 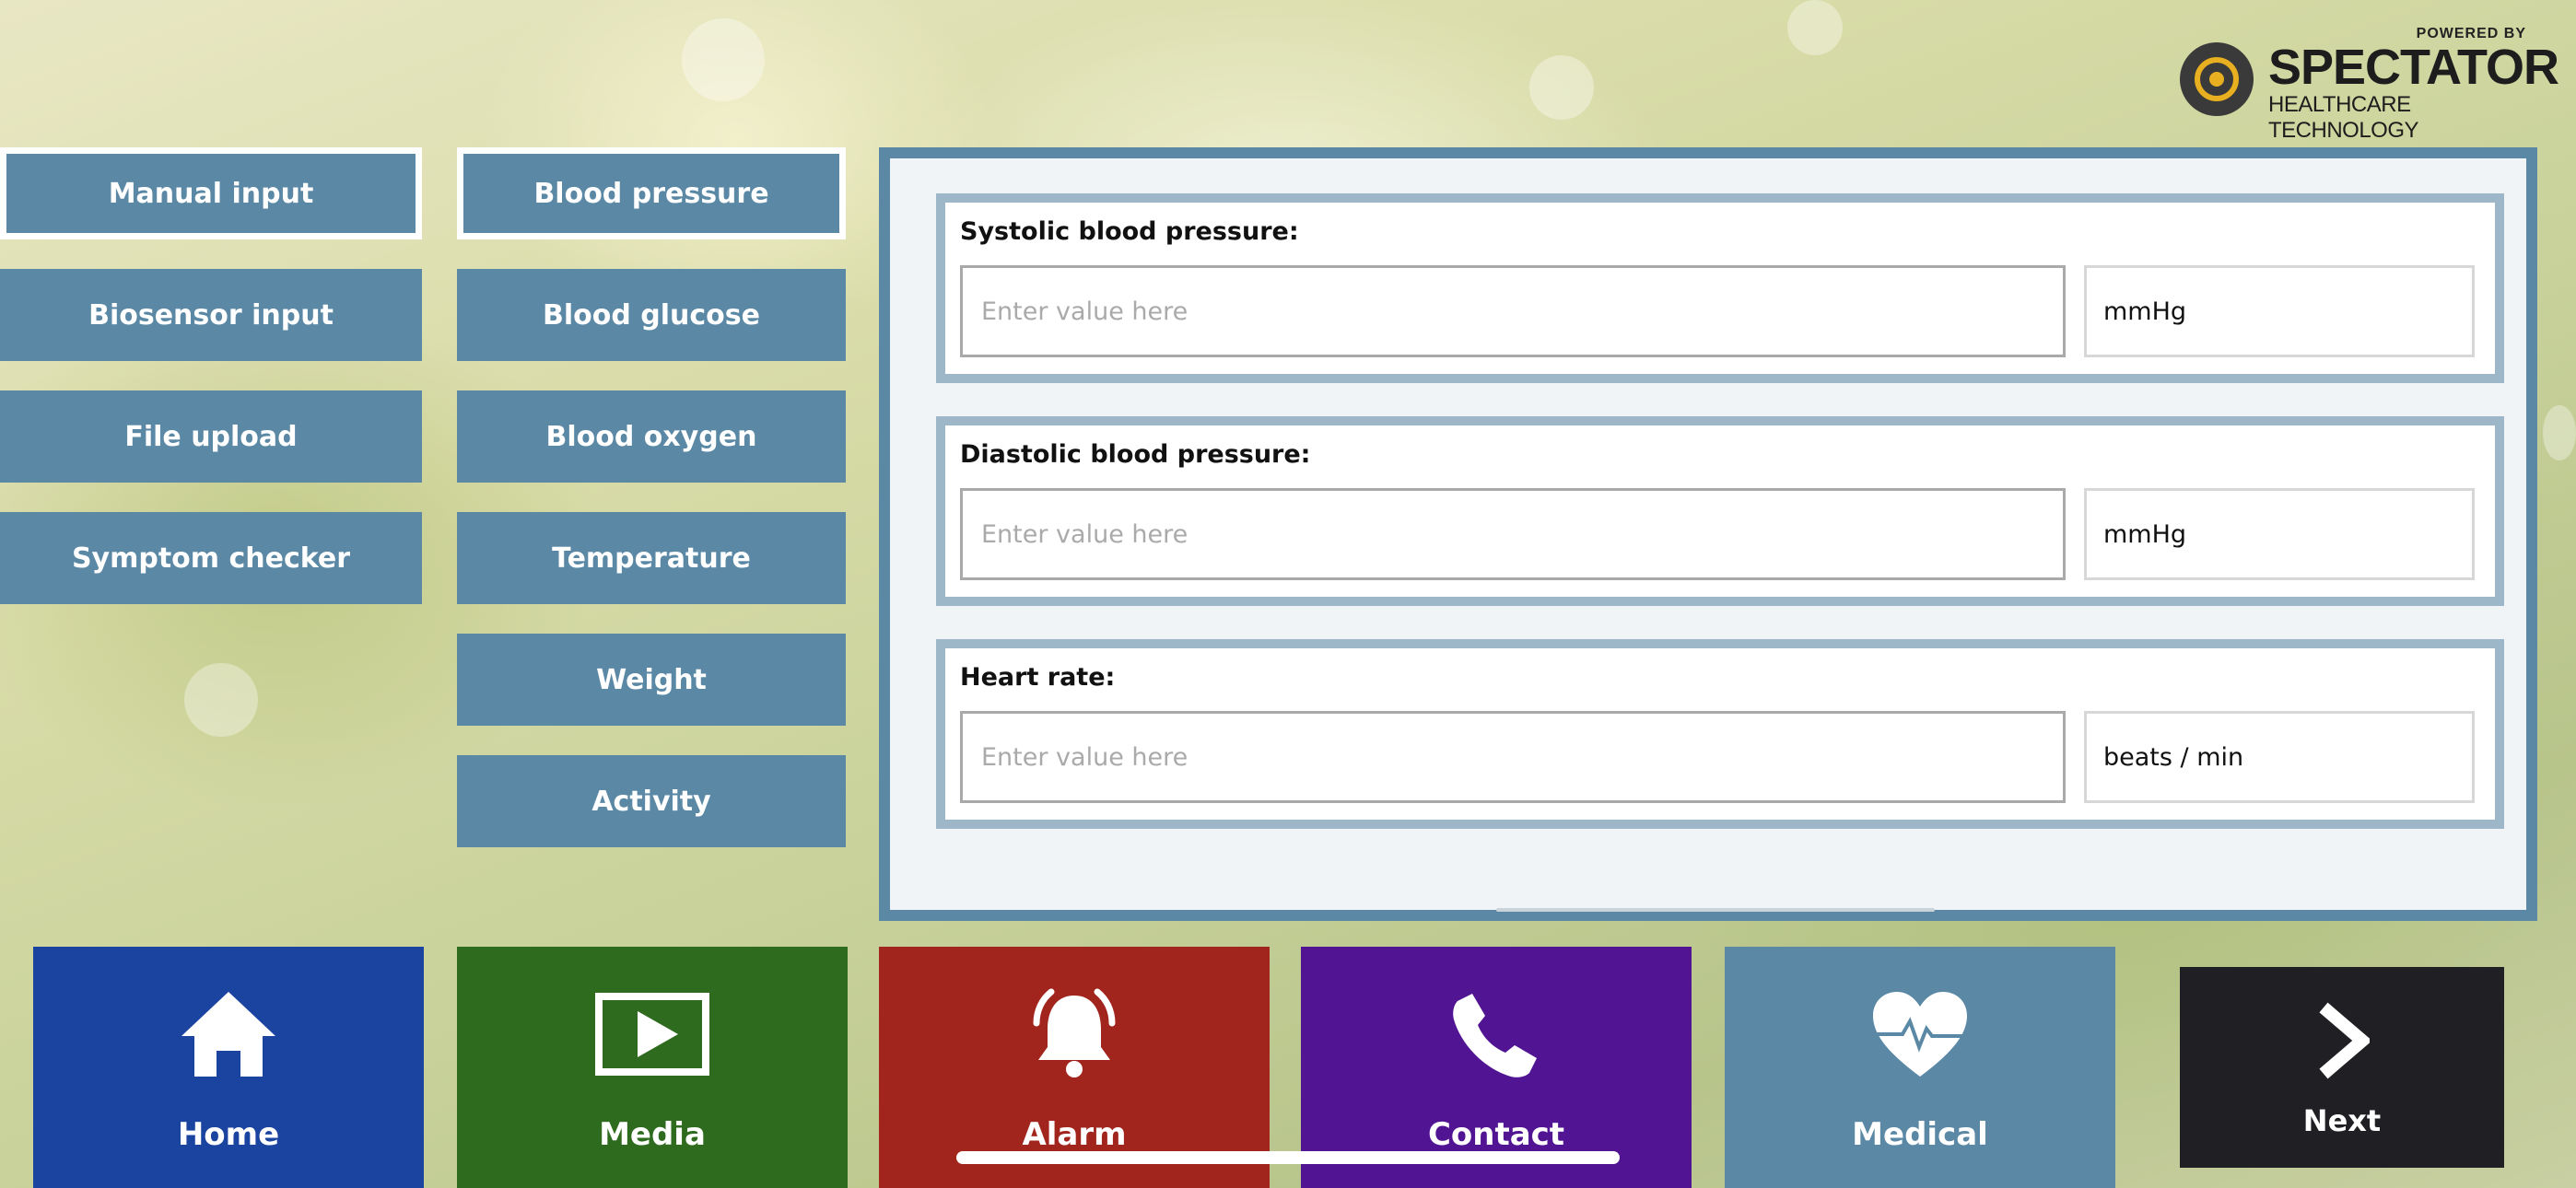 What do you see at coordinates (2217, 79) in the screenshot?
I see `spectator-logo-icon` at bounding box center [2217, 79].